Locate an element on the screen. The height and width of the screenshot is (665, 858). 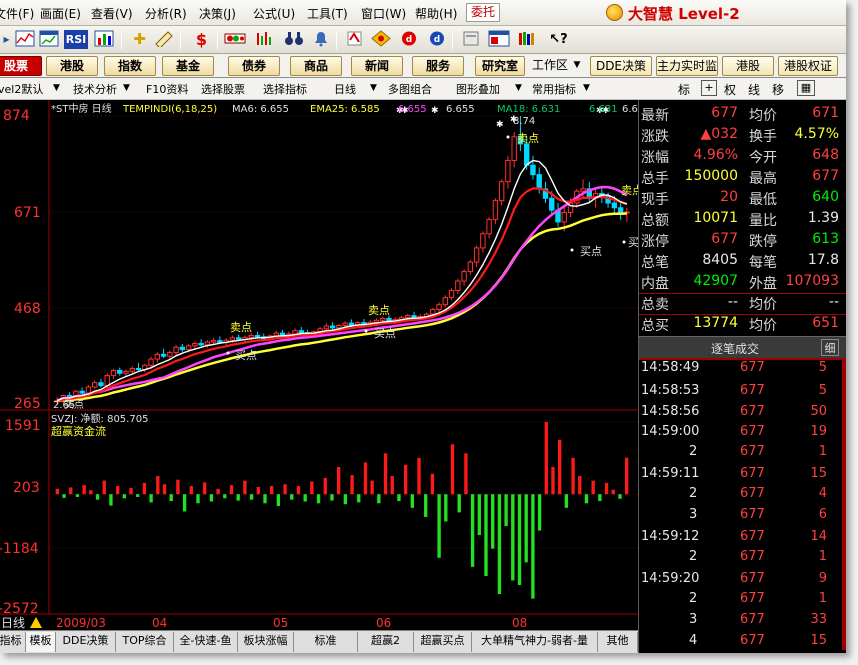
menu-view: 查看(V) is located at coordinates (112, 13).